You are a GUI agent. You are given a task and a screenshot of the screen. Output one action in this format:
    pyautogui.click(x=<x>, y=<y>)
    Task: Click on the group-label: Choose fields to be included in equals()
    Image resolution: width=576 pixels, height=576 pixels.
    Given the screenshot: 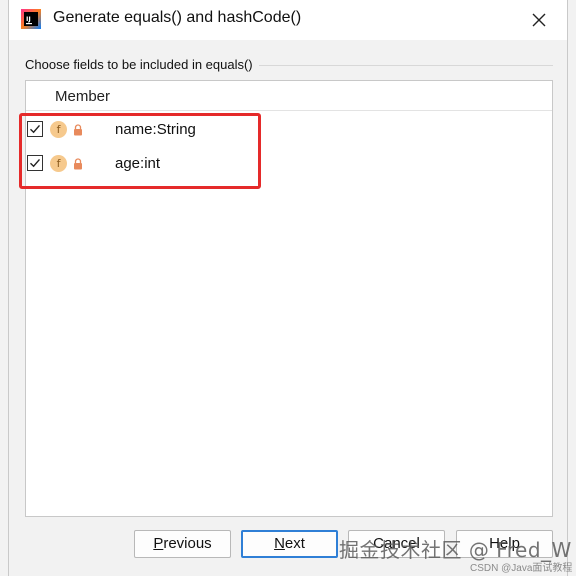 What is the action you would take?
    pyautogui.click(x=142, y=64)
    